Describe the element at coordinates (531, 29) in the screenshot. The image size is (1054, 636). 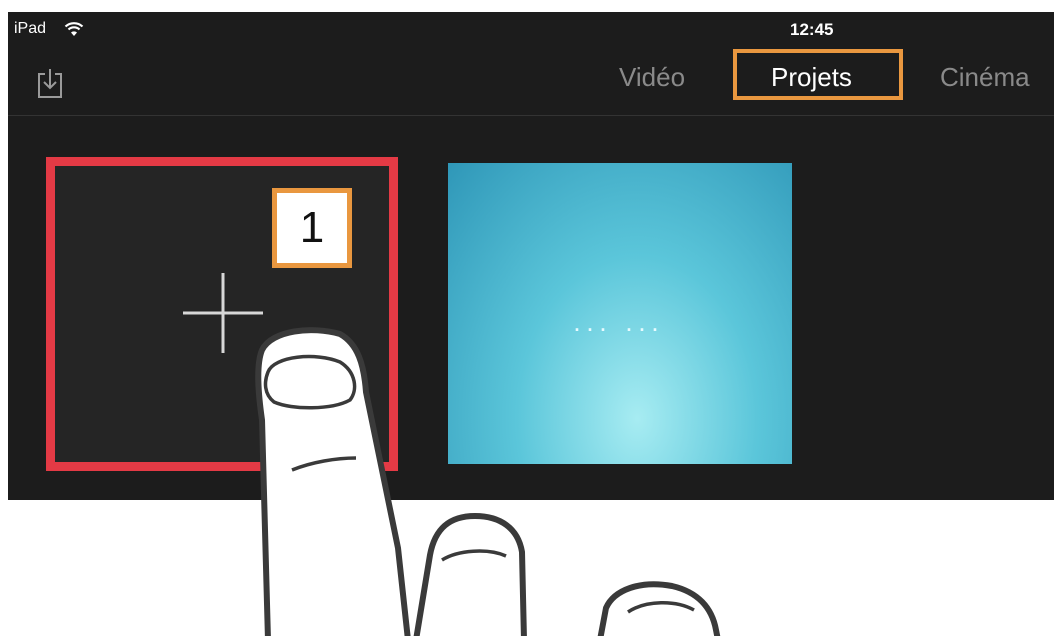
I see `status-bar: iPad 12:45` at that location.